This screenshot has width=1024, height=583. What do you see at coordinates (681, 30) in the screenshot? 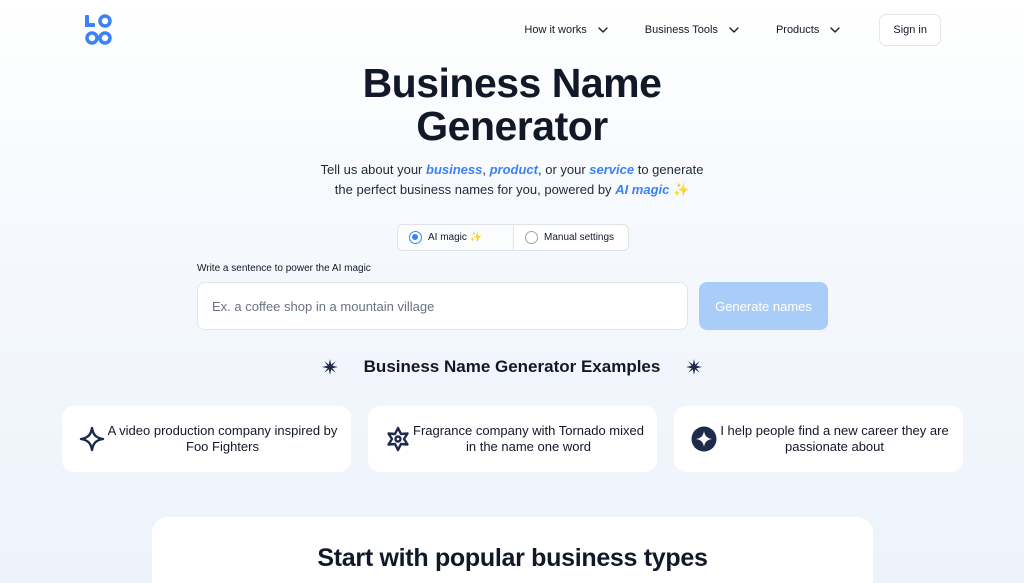
I see `nav-business-tools-label: Business Tools` at bounding box center [681, 30].